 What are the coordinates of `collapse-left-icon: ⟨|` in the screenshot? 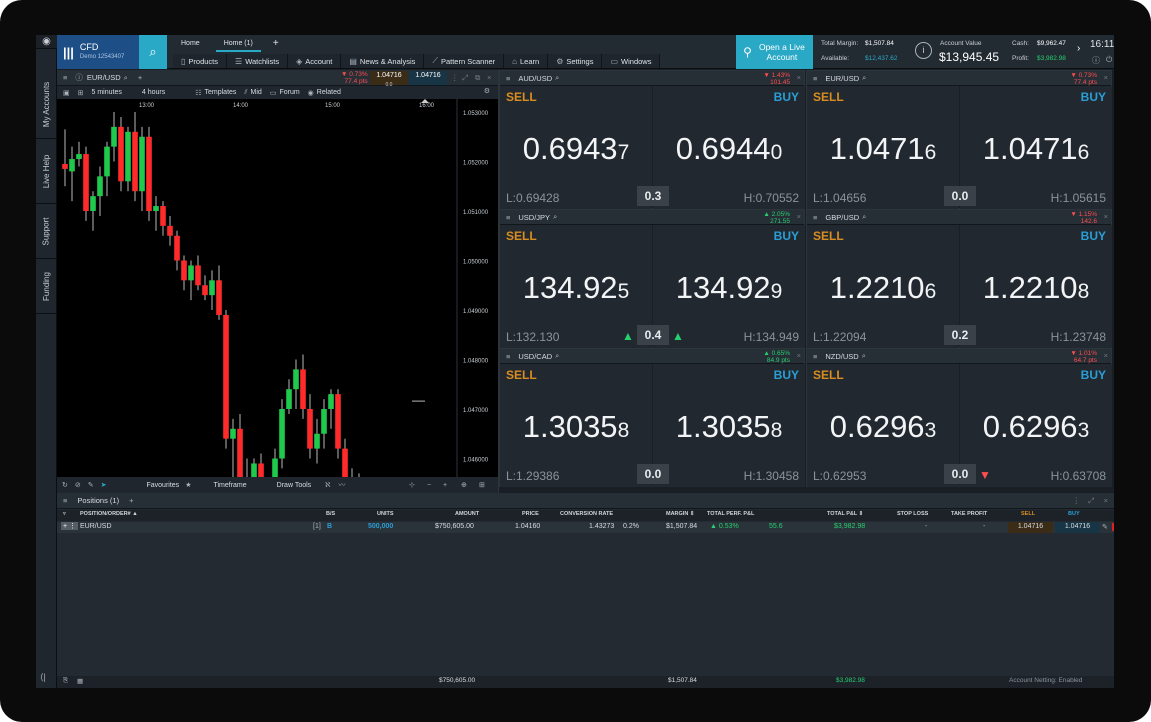 It's located at (43, 677).